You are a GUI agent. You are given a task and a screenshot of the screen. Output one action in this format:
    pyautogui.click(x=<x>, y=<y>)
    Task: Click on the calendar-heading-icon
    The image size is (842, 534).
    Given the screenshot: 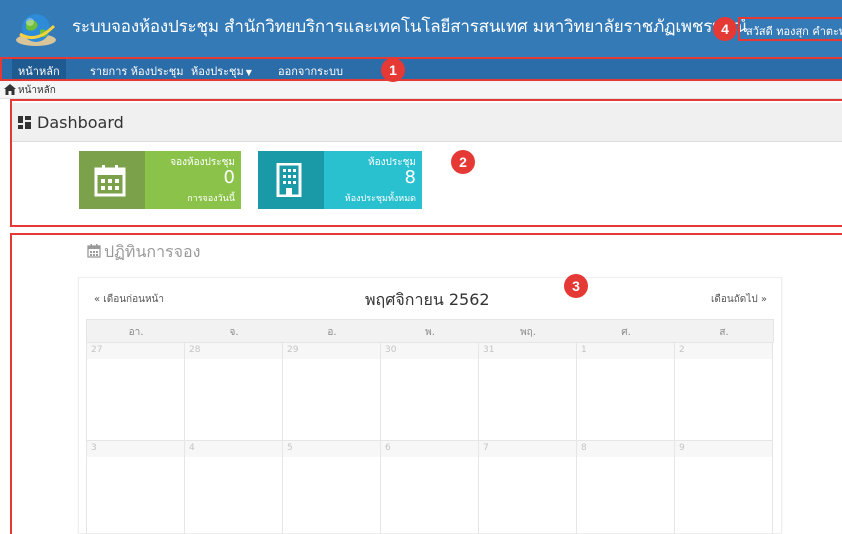 What is the action you would take?
    pyautogui.click(x=94, y=251)
    